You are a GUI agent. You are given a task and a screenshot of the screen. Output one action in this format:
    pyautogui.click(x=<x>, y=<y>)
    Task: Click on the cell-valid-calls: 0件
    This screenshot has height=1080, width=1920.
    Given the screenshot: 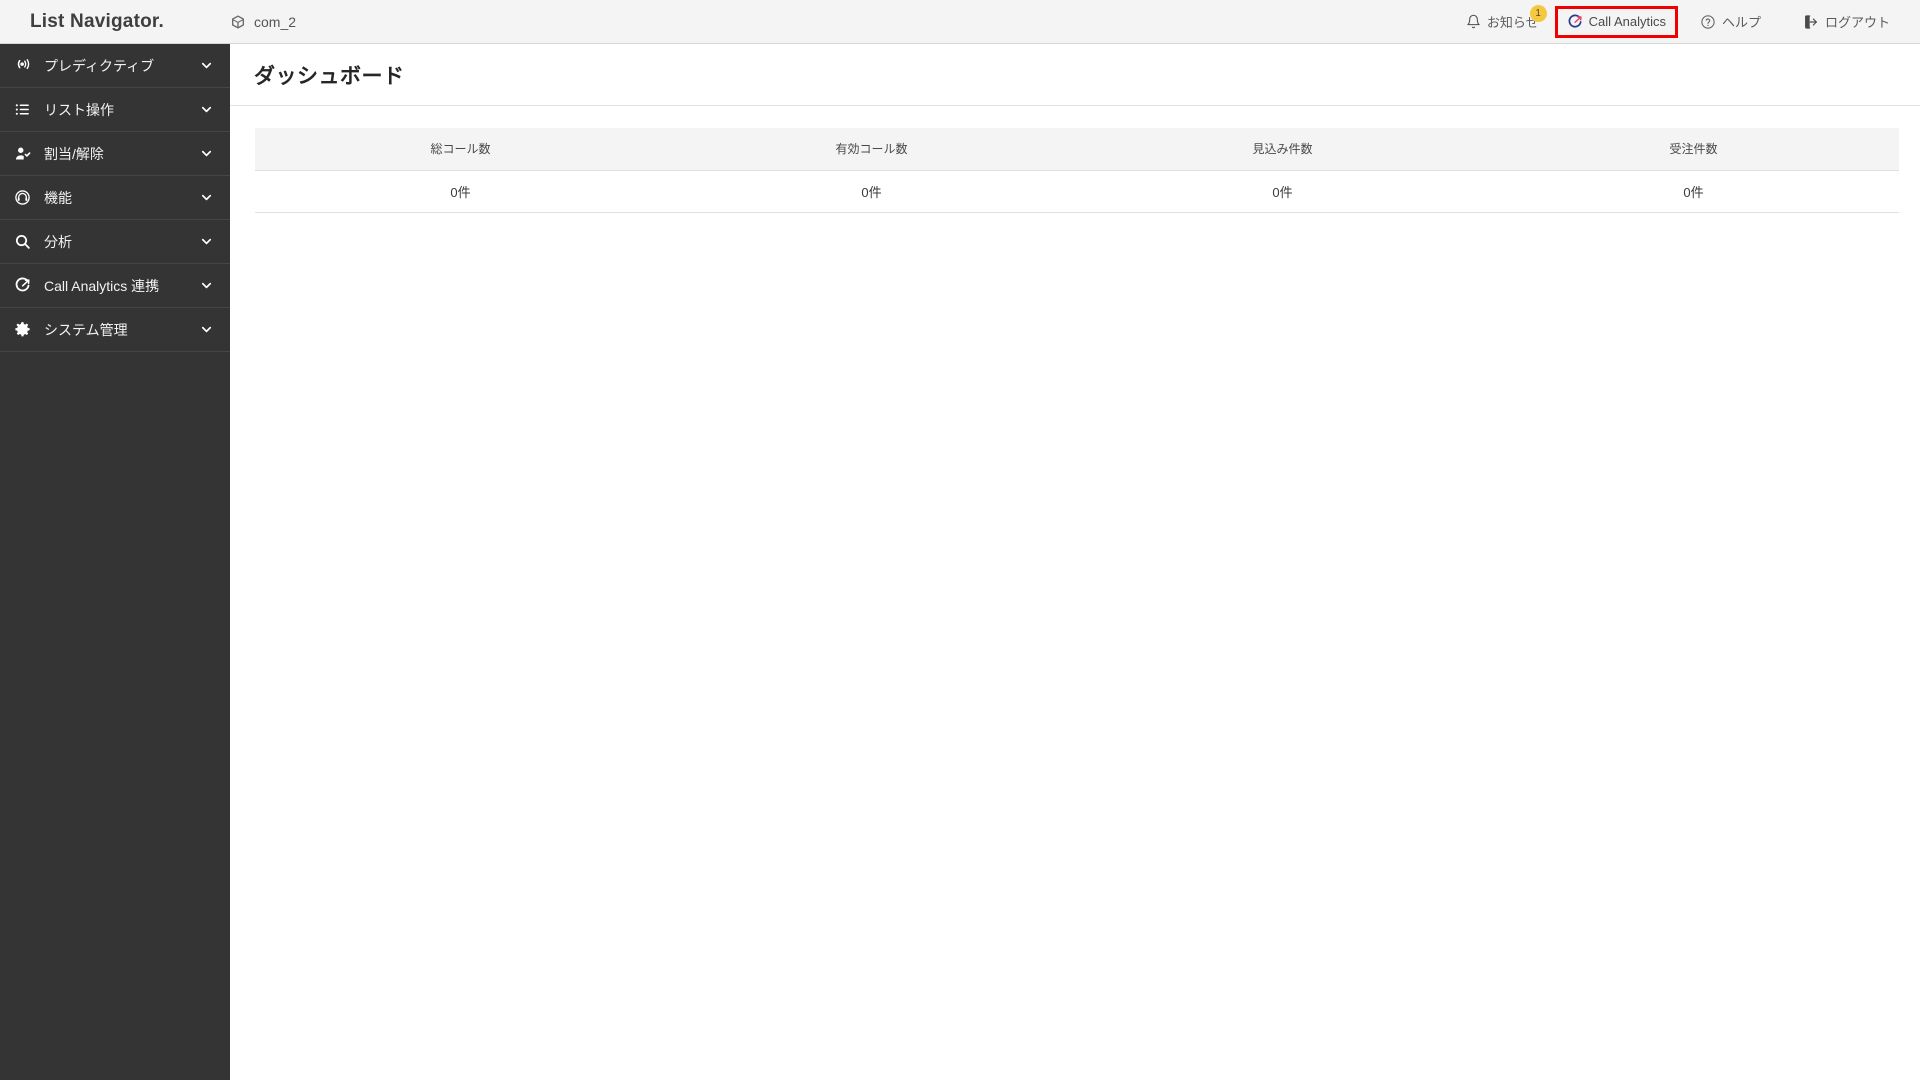 What is the action you would take?
    pyautogui.click(x=871, y=191)
    